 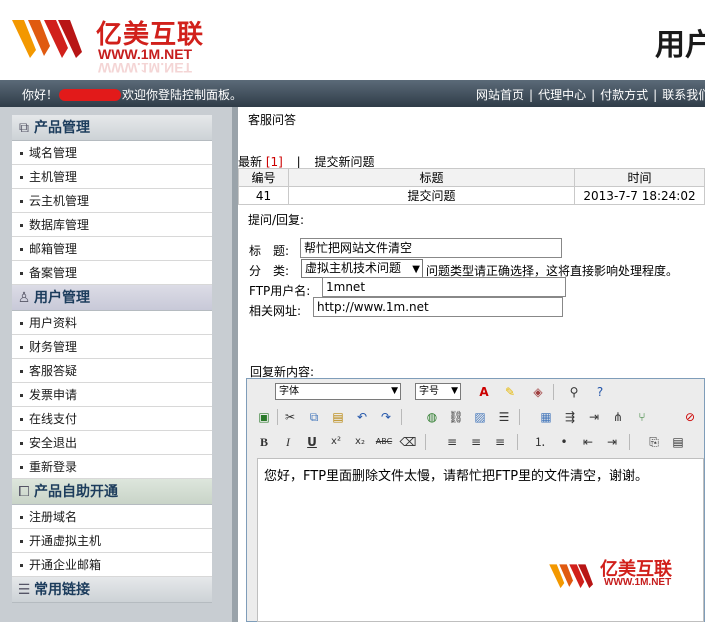 I want to click on tab-submit-new: 提交新问题, so click(x=345, y=162).